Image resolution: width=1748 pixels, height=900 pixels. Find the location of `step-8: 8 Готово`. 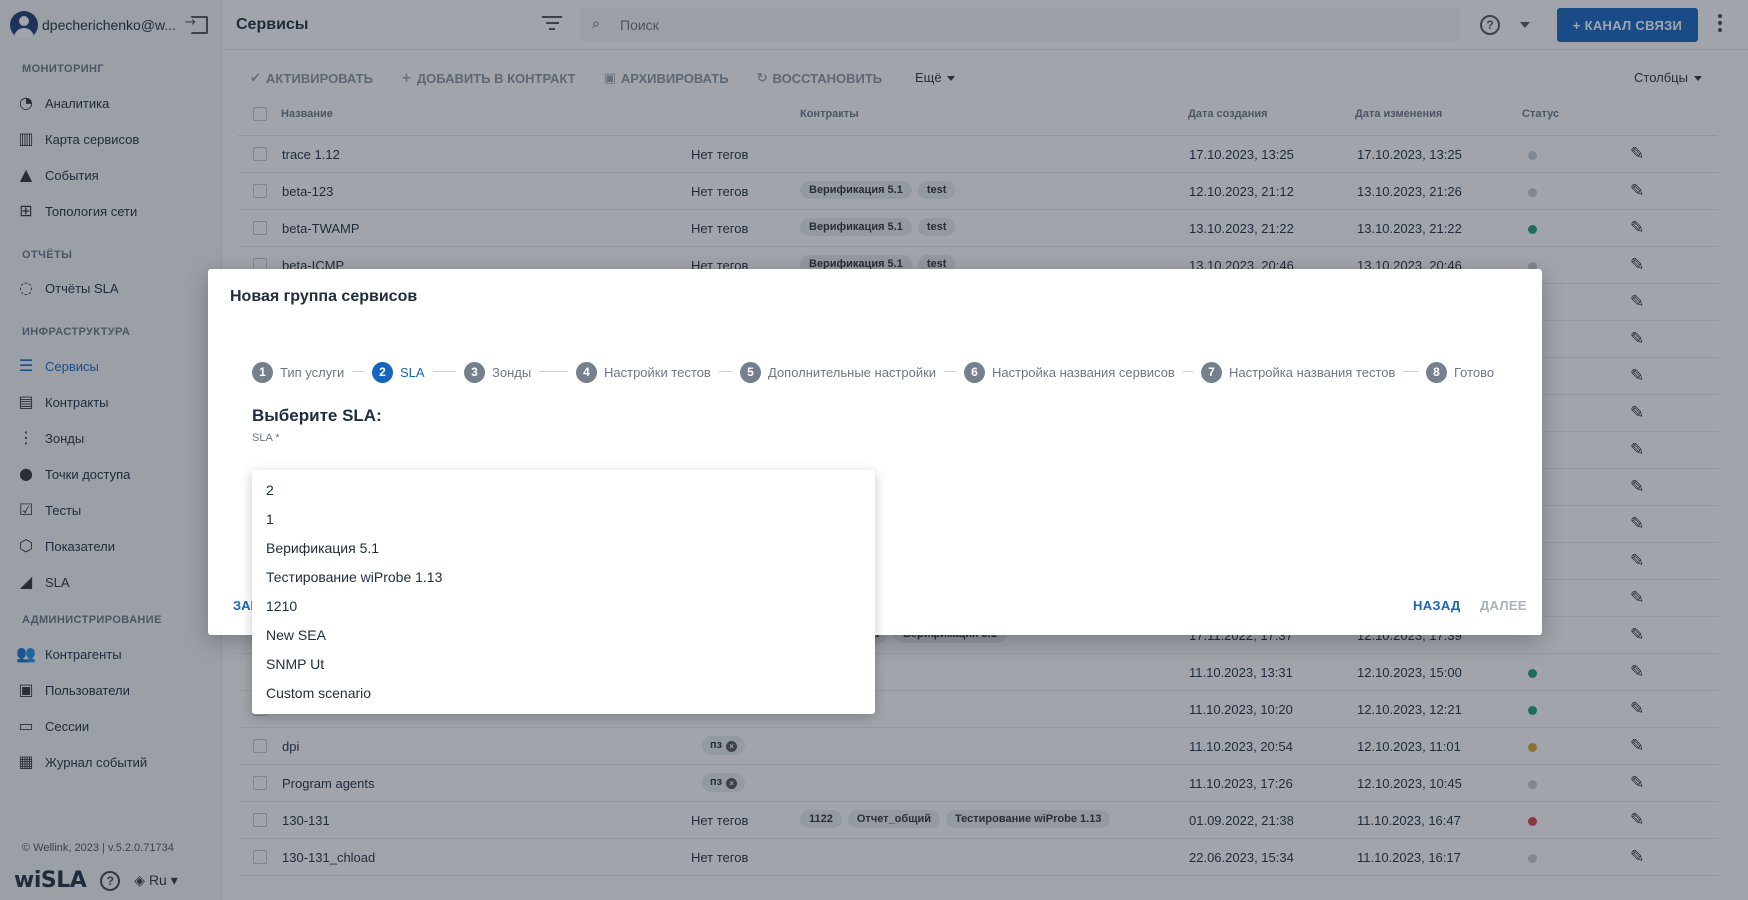

step-8: 8 Готово is located at coordinates (1460, 372).